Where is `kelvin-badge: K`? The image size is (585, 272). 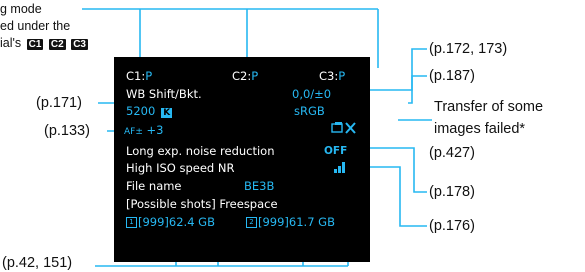 kelvin-badge: K is located at coordinates (167, 113).